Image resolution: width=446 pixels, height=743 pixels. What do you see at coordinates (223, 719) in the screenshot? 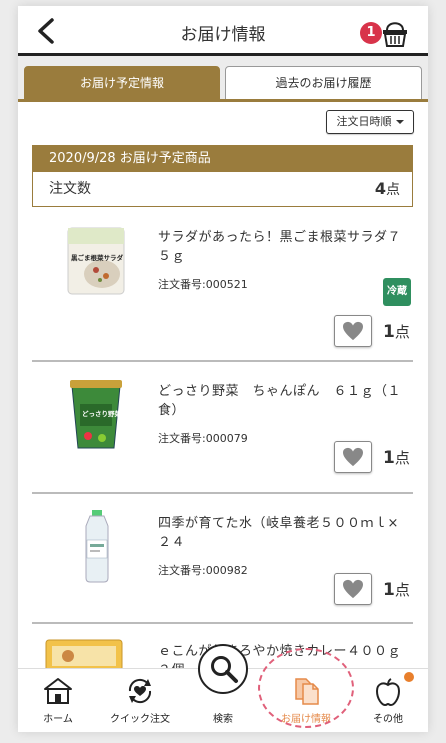
I see `nav-search-label: 検索` at bounding box center [223, 719].